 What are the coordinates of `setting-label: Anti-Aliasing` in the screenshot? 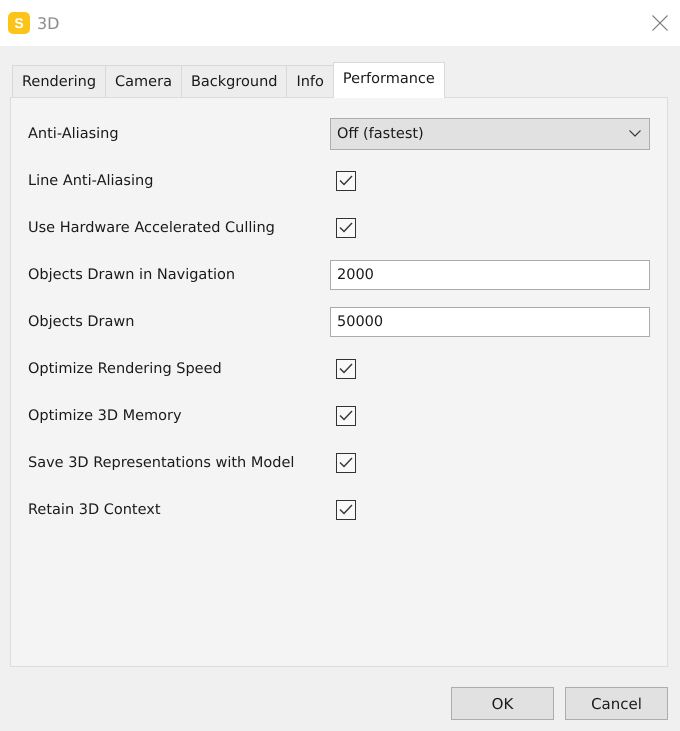 It's located at (74, 134).